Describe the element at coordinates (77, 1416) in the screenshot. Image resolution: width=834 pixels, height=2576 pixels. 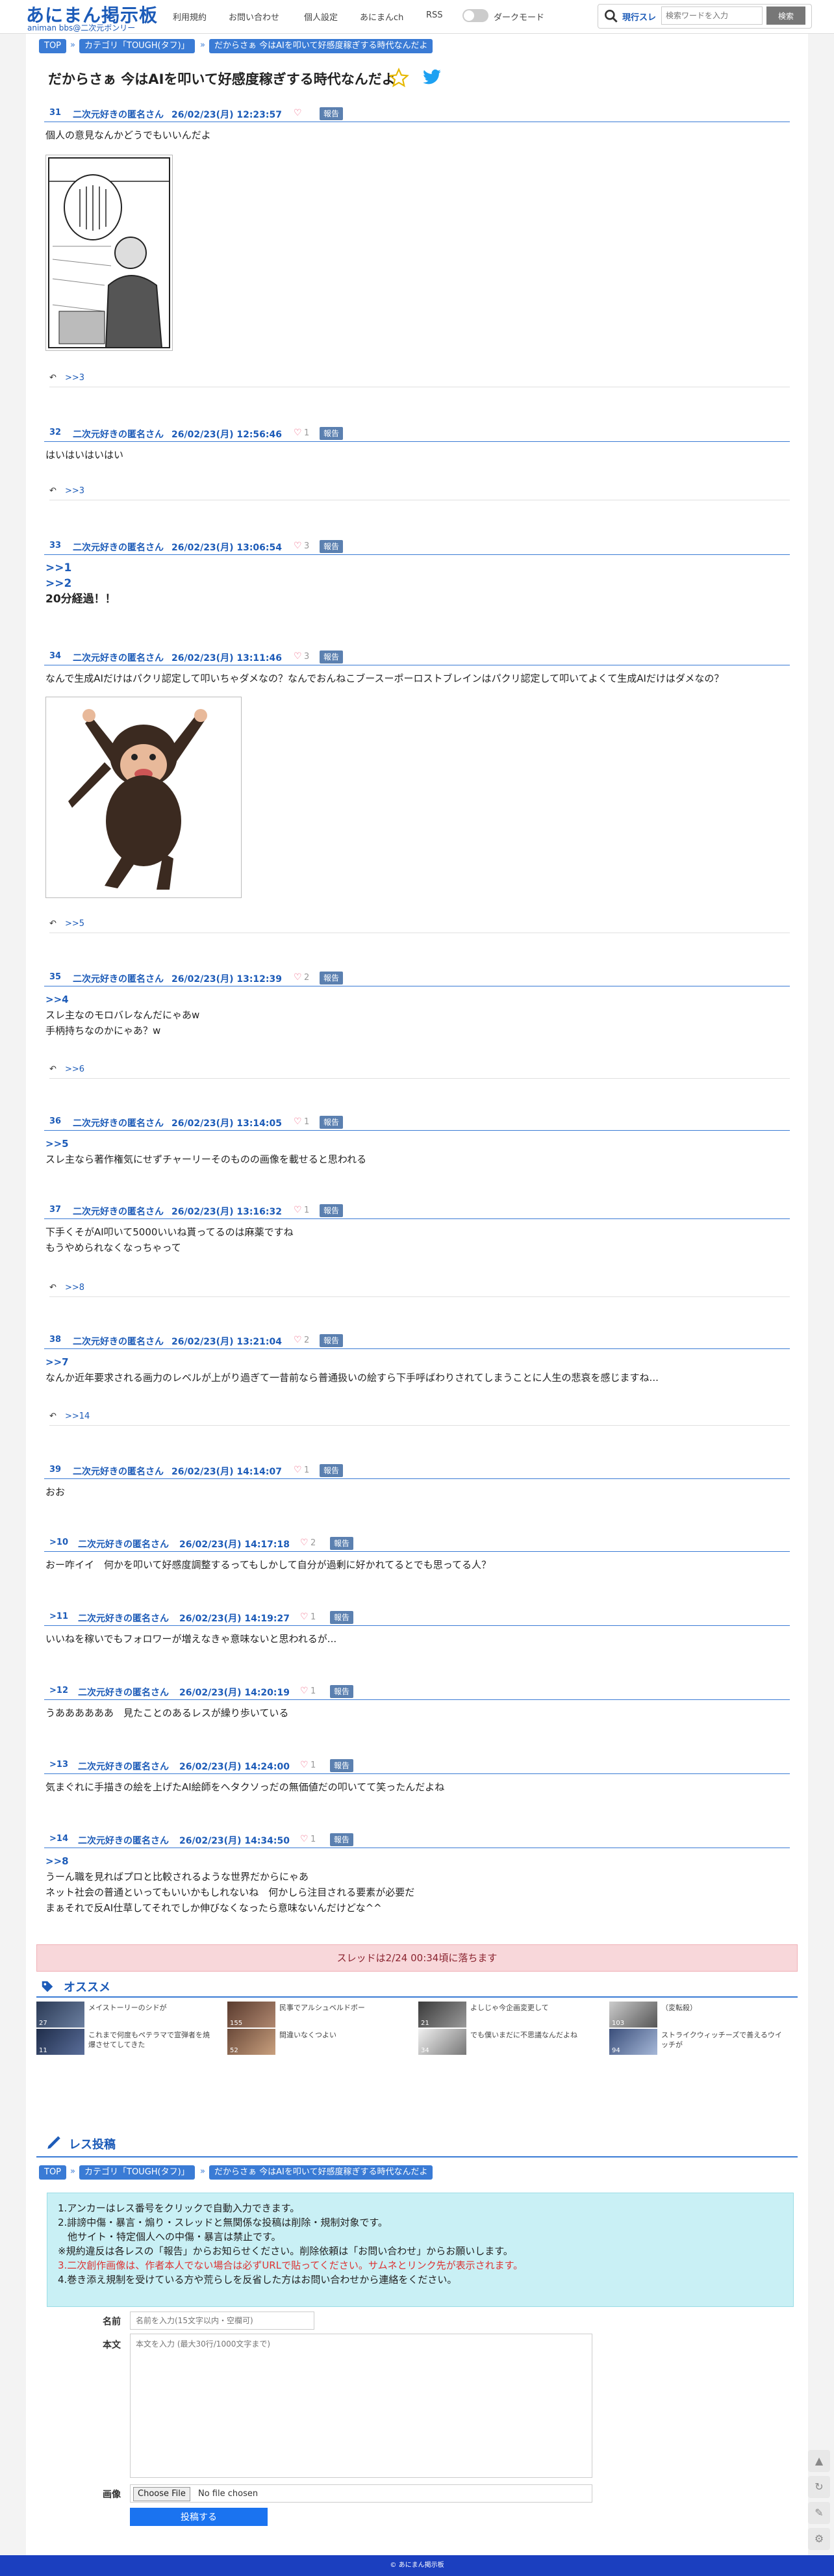
I see `reply-anchor-link: >>14` at that location.